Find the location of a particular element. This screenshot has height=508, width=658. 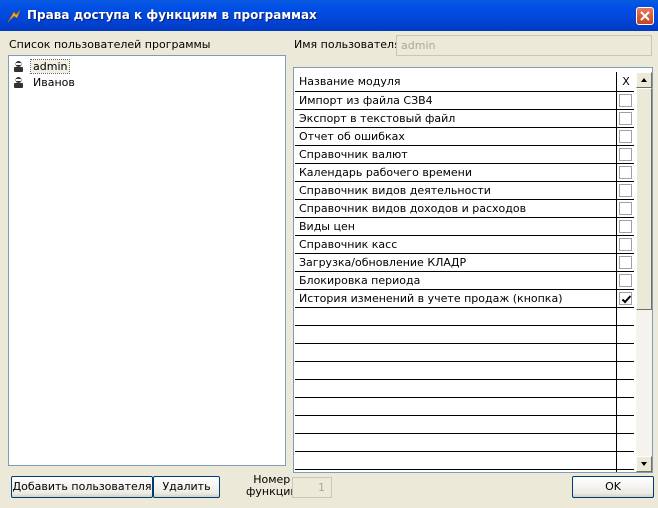

table-row: Справочник видов деятельности is located at coordinates (464, 191).